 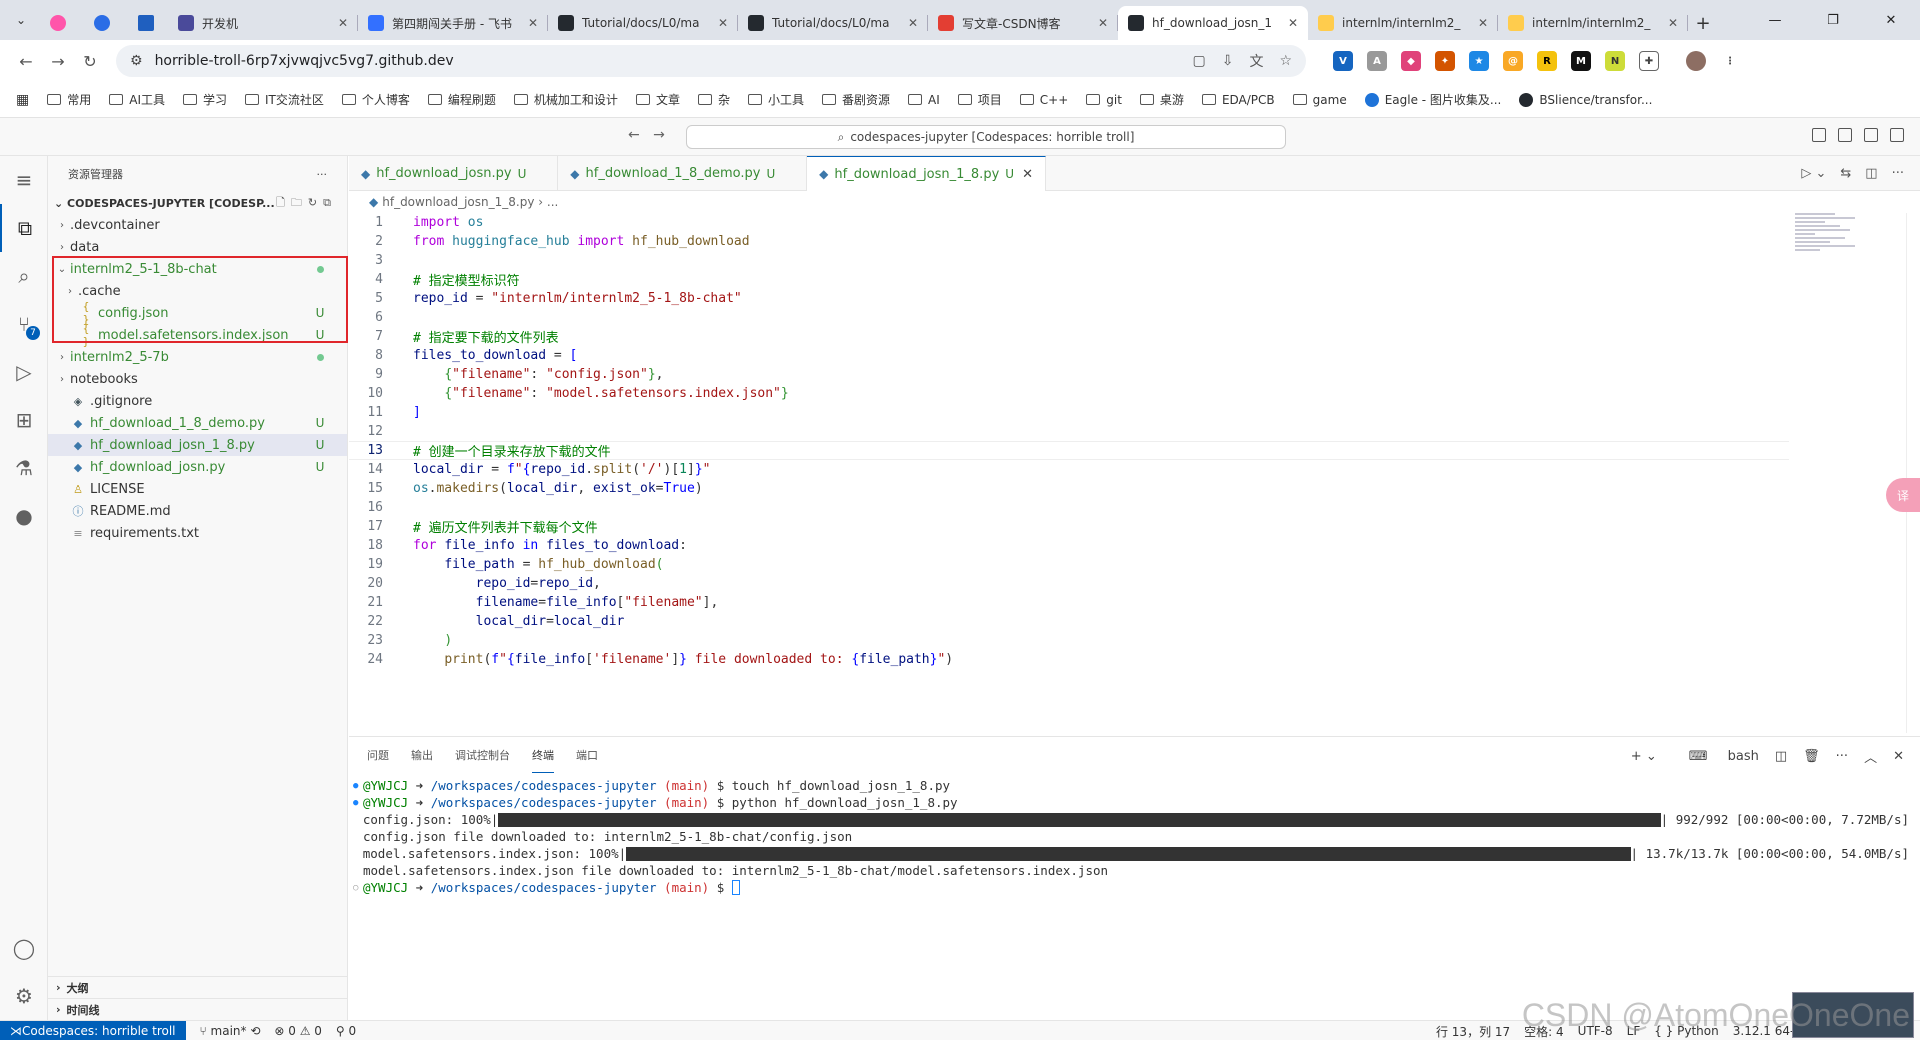 What do you see at coordinates (24, 948) in the screenshot?
I see `accounts-icon: ◯` at bounding box center [24, 948].